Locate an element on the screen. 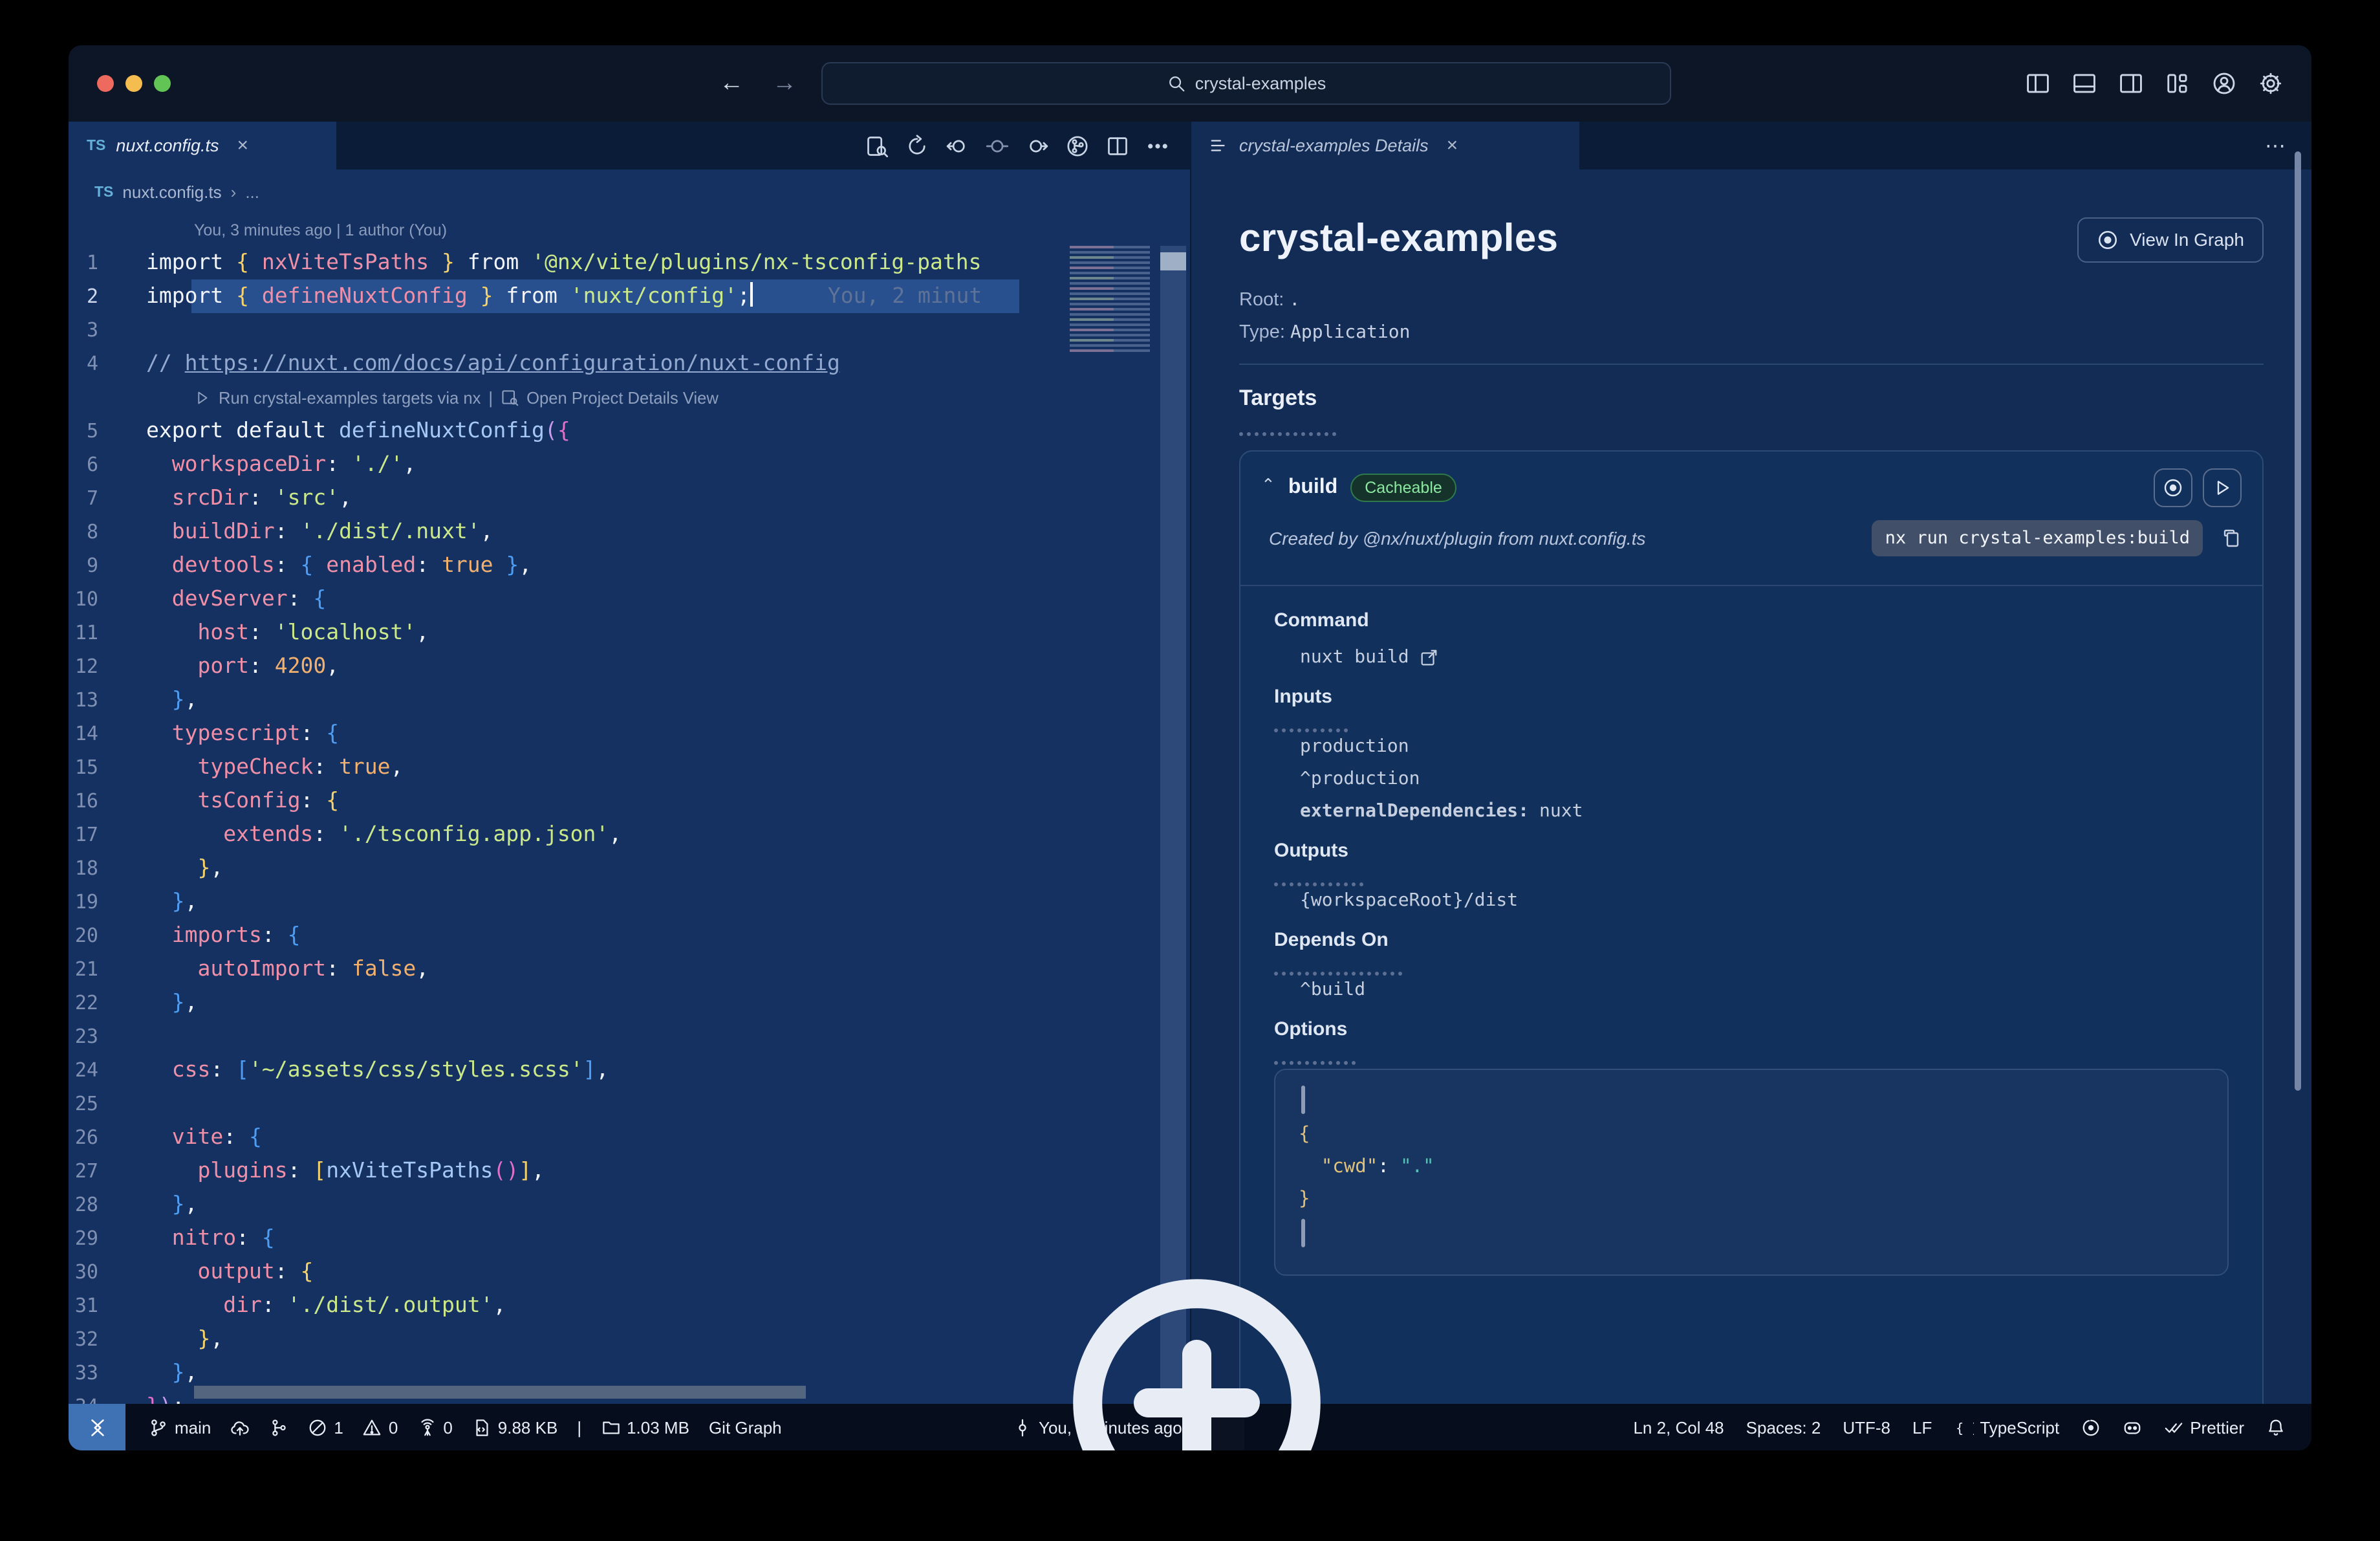 The width and height of the screenshot is (2380, 1541). scrollbar-thumb is located at coordinates (1173, 261).